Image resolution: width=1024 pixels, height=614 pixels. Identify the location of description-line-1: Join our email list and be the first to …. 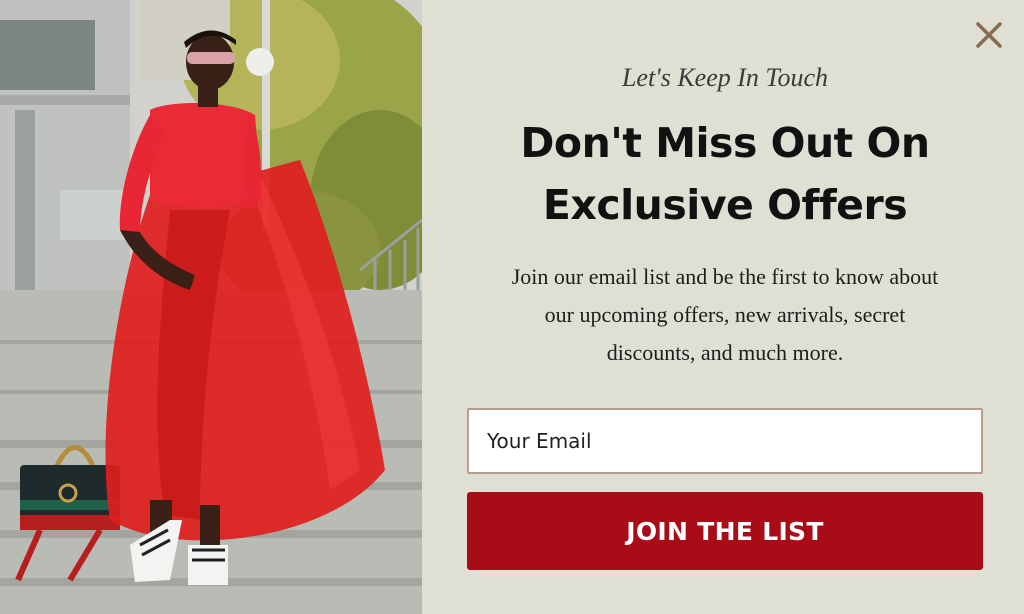
(725, 276).